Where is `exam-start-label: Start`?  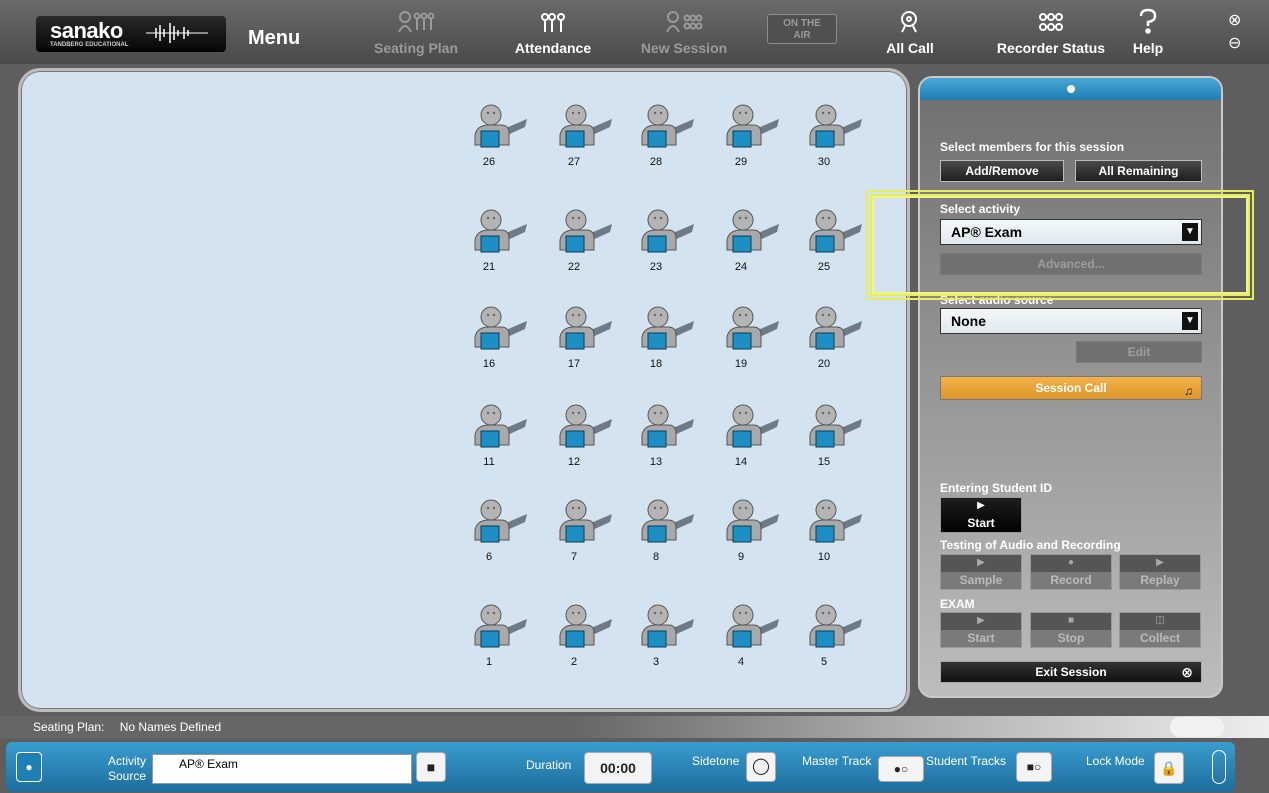 exam-start-label: Start is located at coordinates (981, 638).